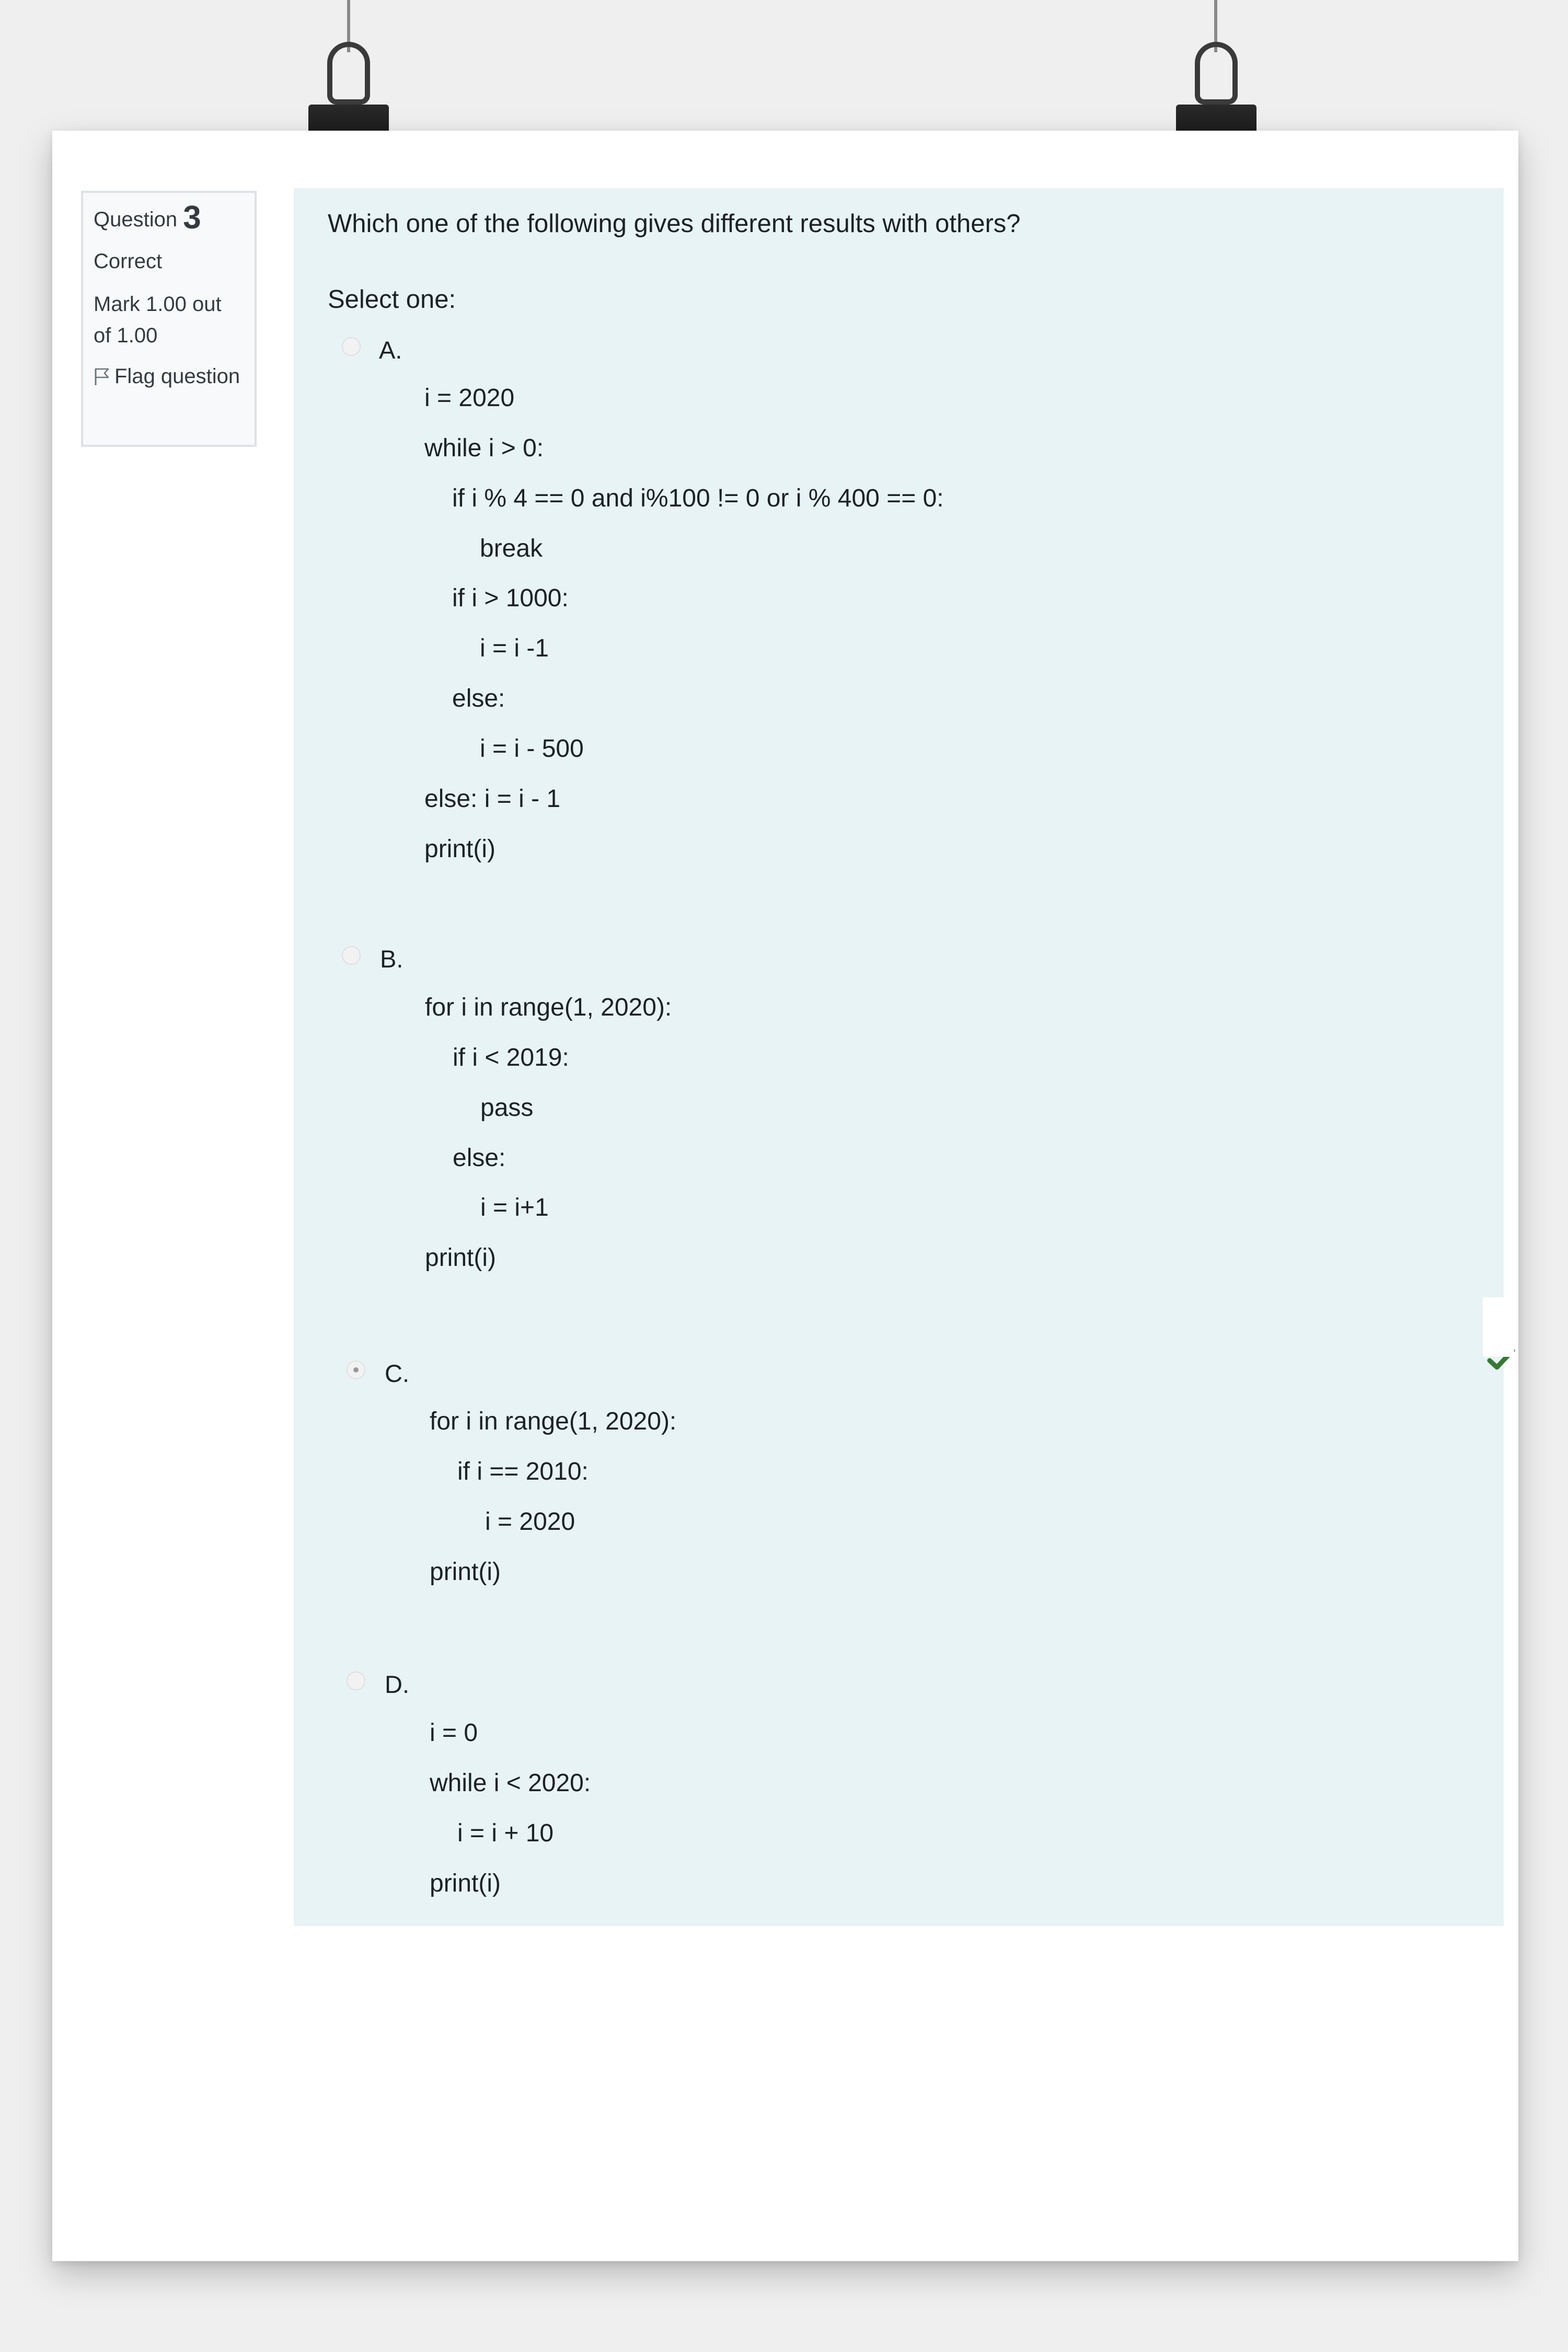 This screenshot has height=2352, width=1568. What do you see at coordinates (391, 959) in the screenshot?
I see `option-letter-b: B.` at bounding box center [391, 959].